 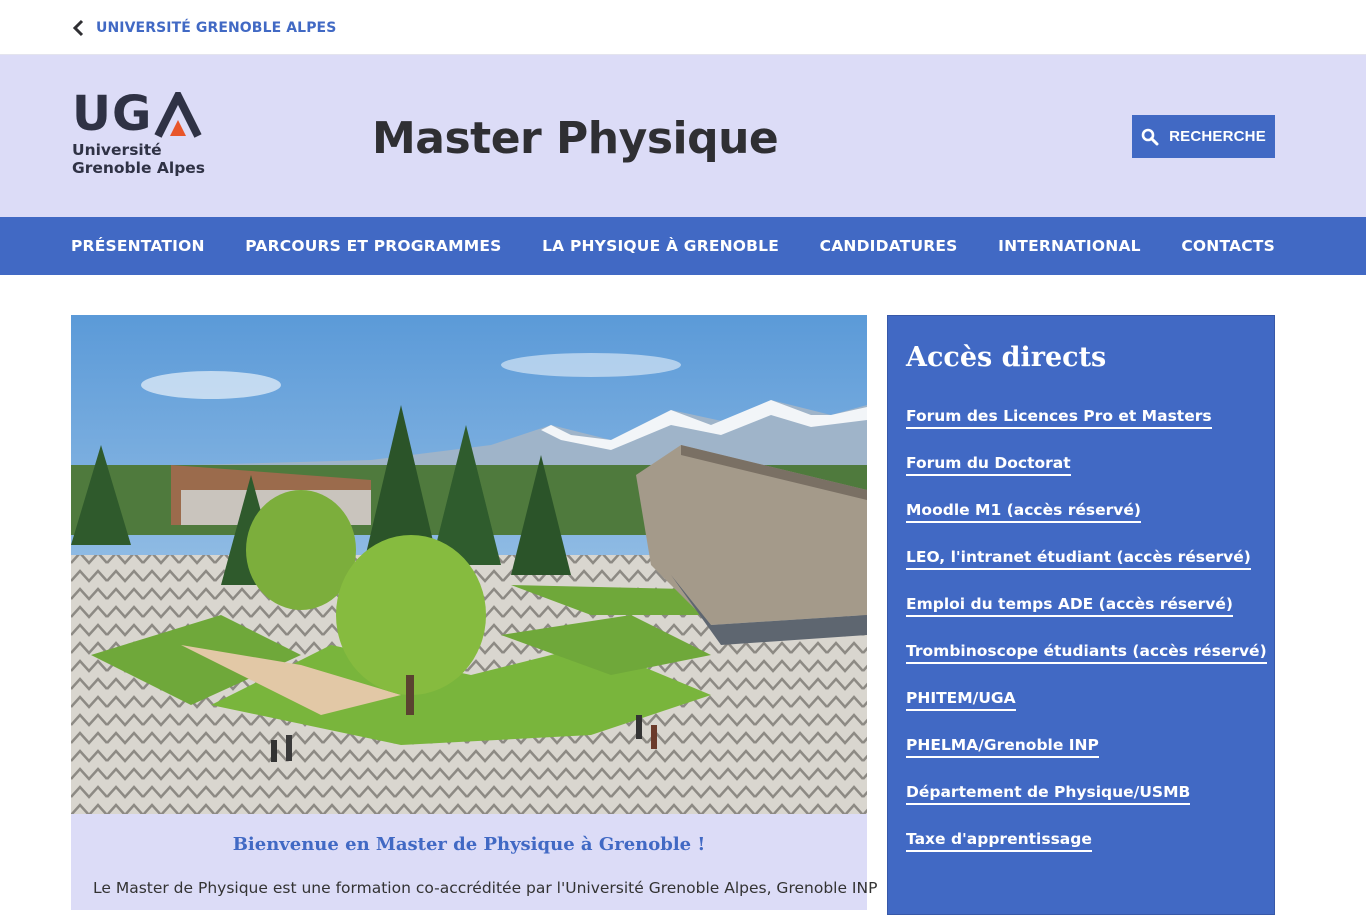 I want to click on link-departement-usmb: Département de Physique/USMB, so click(x=1048, y=794).